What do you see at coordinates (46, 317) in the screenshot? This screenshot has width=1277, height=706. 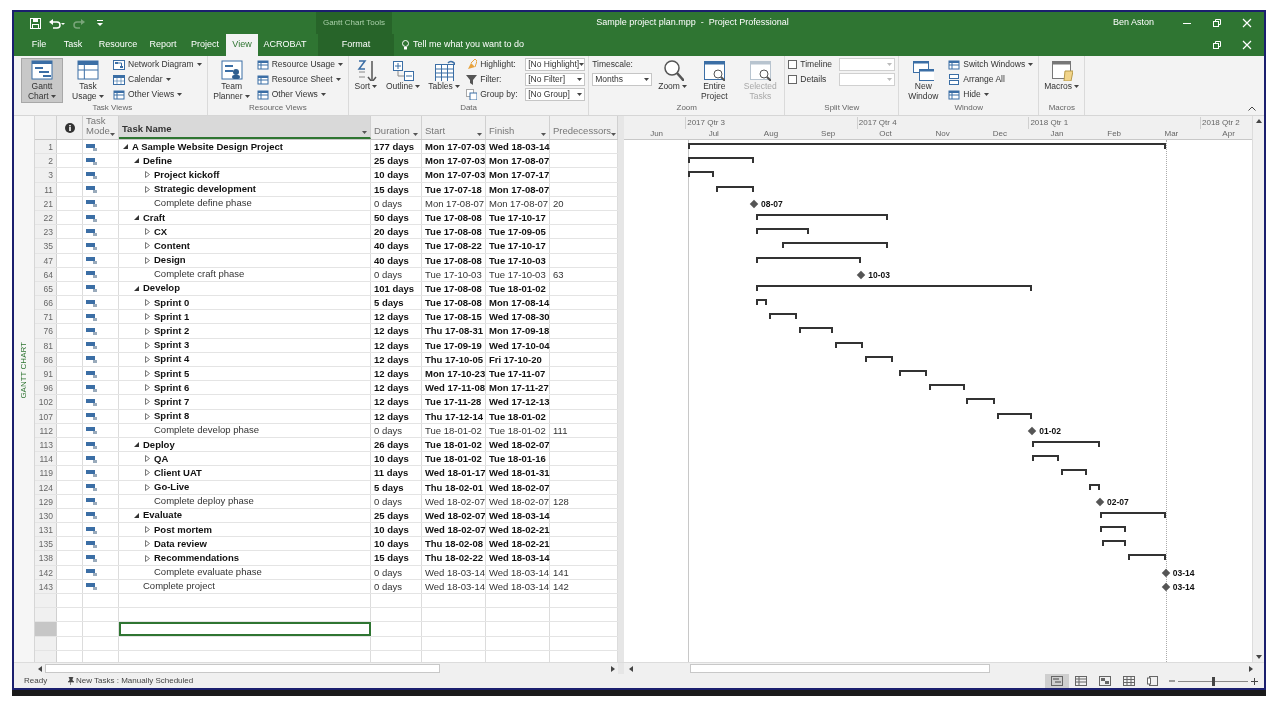 I see `row-number: 71` at bounding box center [46, 317].